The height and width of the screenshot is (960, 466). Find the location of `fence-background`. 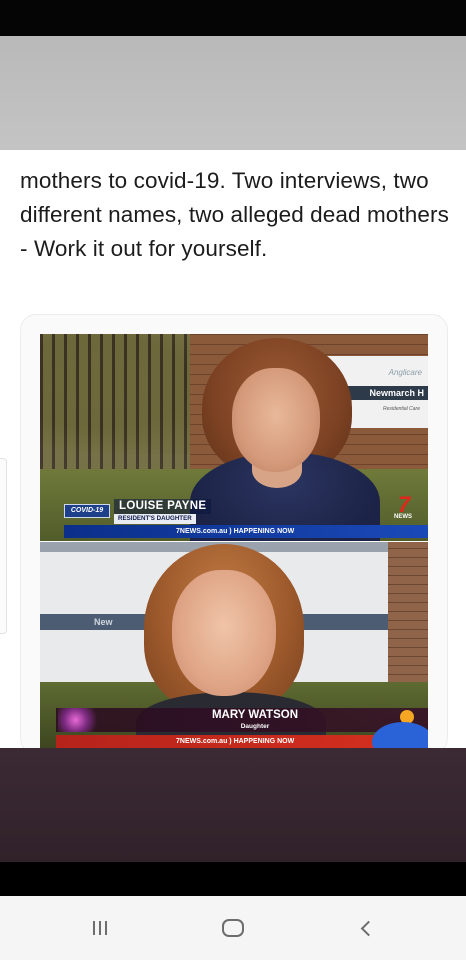

fence-background is located at coordinates (120, 409).